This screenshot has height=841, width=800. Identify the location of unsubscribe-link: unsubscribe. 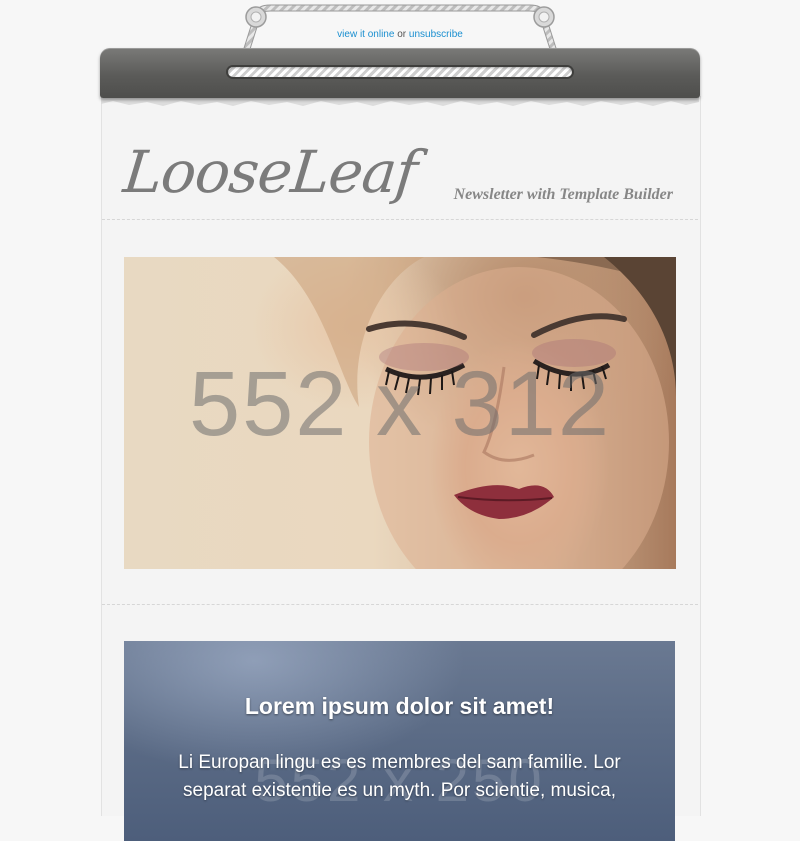
(436, 34).